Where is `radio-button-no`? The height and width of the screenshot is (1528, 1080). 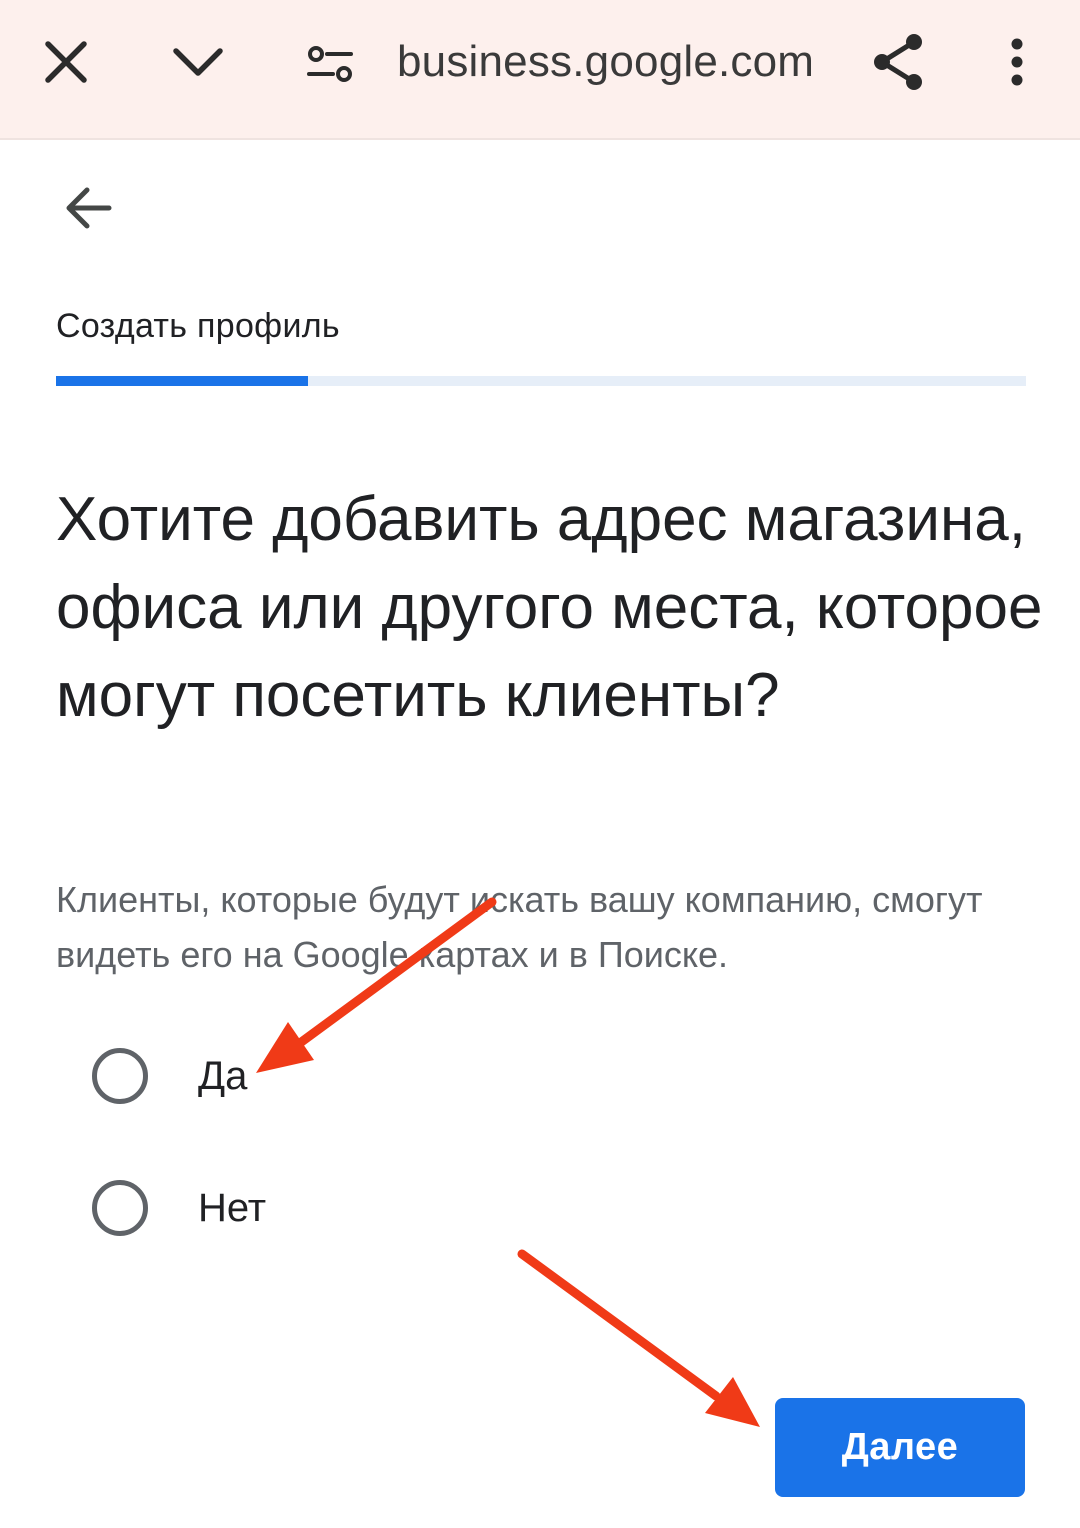 radio-button-no is located at coordinates (120, 1208).